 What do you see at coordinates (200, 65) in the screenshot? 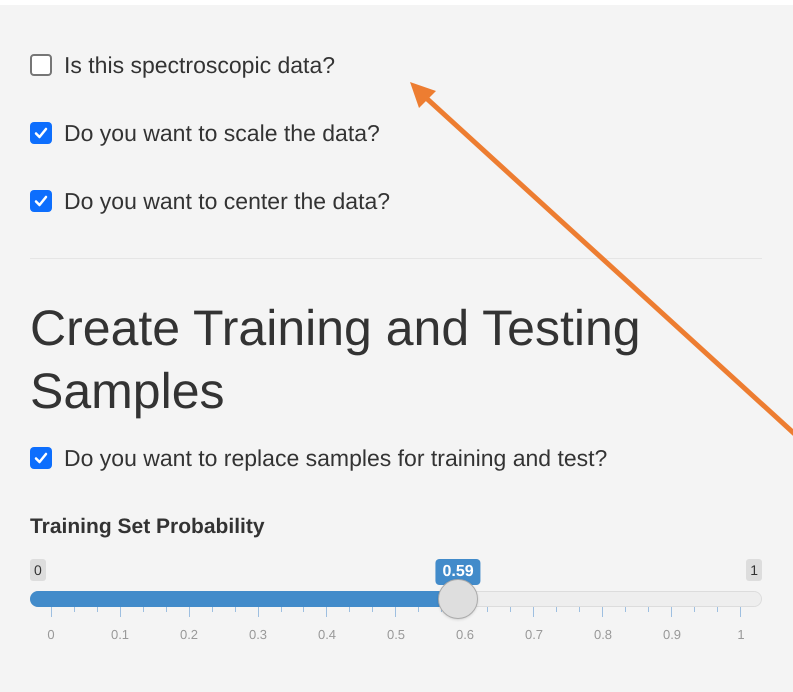
I see `checkbox-label: Is this spectroscopic data?` at bounding box center [200, 65].